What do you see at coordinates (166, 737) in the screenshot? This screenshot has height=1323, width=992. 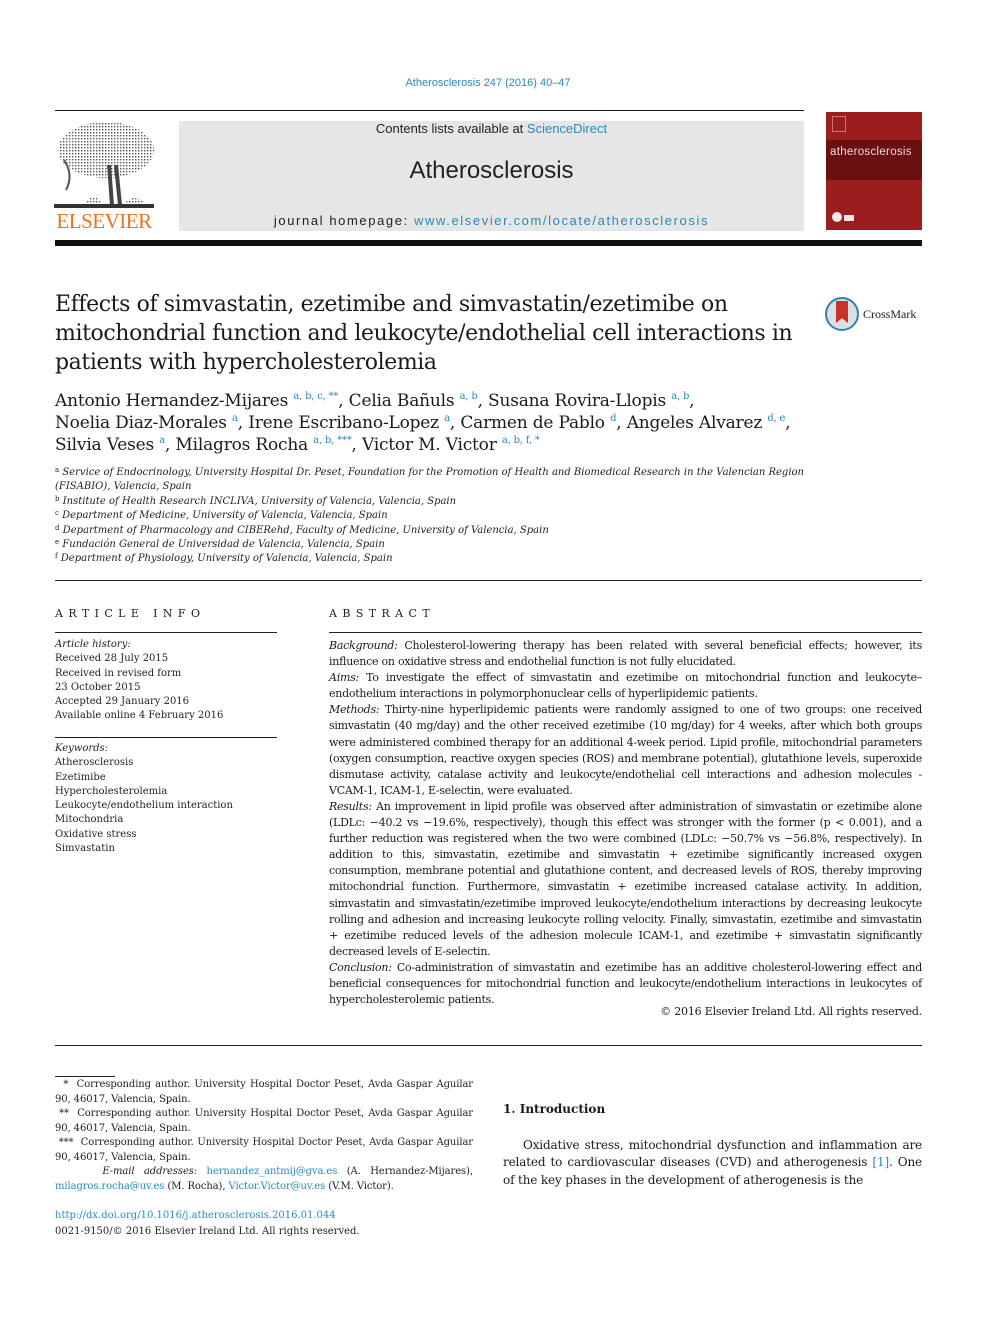 I see `keywords-rule` at bounding box center [166, 737].